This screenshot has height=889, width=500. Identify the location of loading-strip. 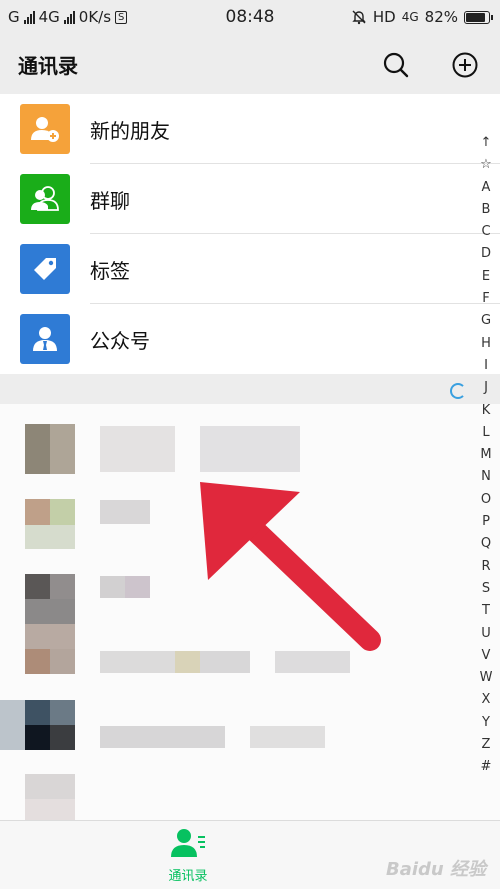
(250, 389).